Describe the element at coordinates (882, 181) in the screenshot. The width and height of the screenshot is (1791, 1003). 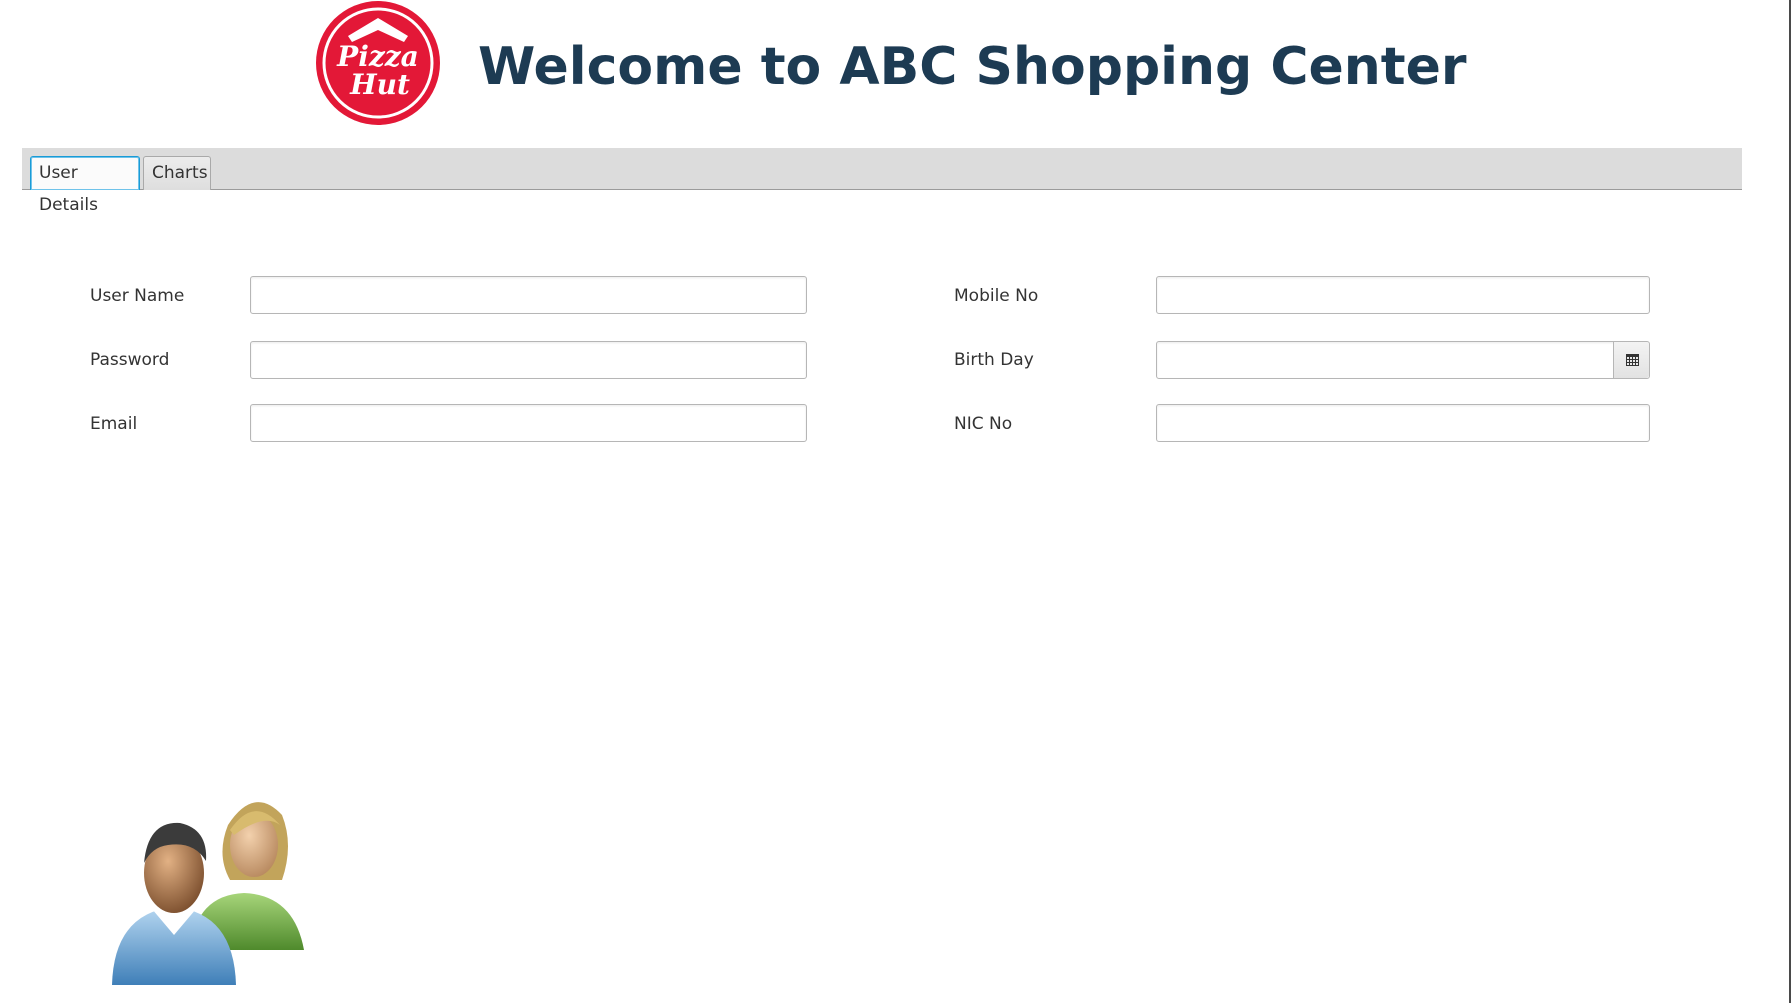
I see `tab-bar: User Details Charts` at that location.